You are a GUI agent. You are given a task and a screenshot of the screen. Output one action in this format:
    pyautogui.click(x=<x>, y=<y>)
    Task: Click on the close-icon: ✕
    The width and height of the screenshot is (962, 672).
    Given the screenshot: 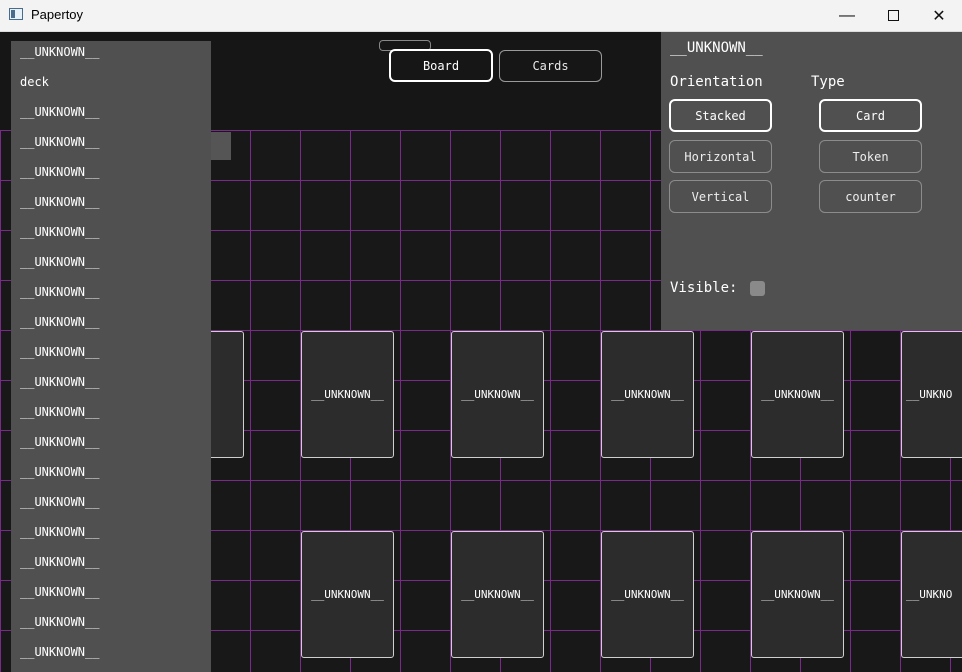 What is the action you would take?
    pyautogui.click(x=939, y=16)
    